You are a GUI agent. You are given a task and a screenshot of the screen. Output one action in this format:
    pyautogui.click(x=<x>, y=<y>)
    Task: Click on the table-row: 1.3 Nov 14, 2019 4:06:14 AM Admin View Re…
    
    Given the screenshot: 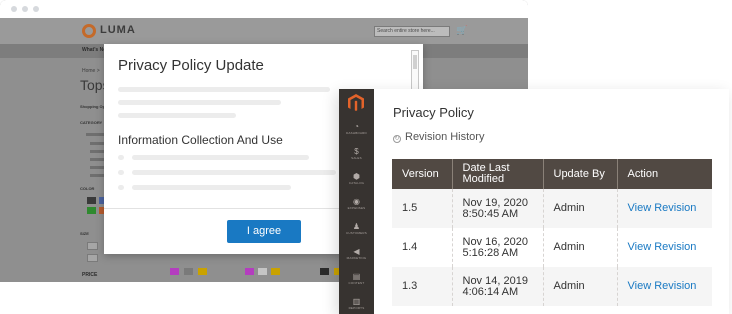 What is the action you would take?
    pyautogui.click(x=552, y=286)
    